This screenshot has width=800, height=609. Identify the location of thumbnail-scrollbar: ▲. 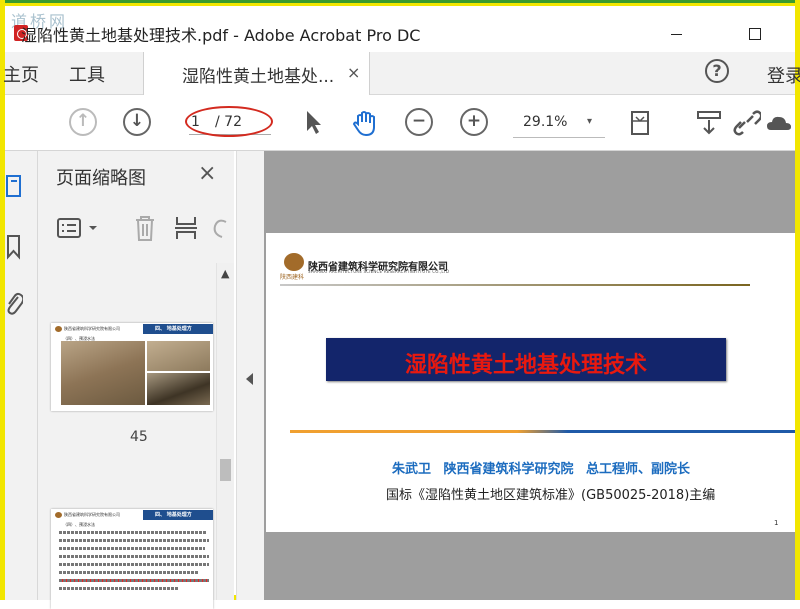
(225, 431).